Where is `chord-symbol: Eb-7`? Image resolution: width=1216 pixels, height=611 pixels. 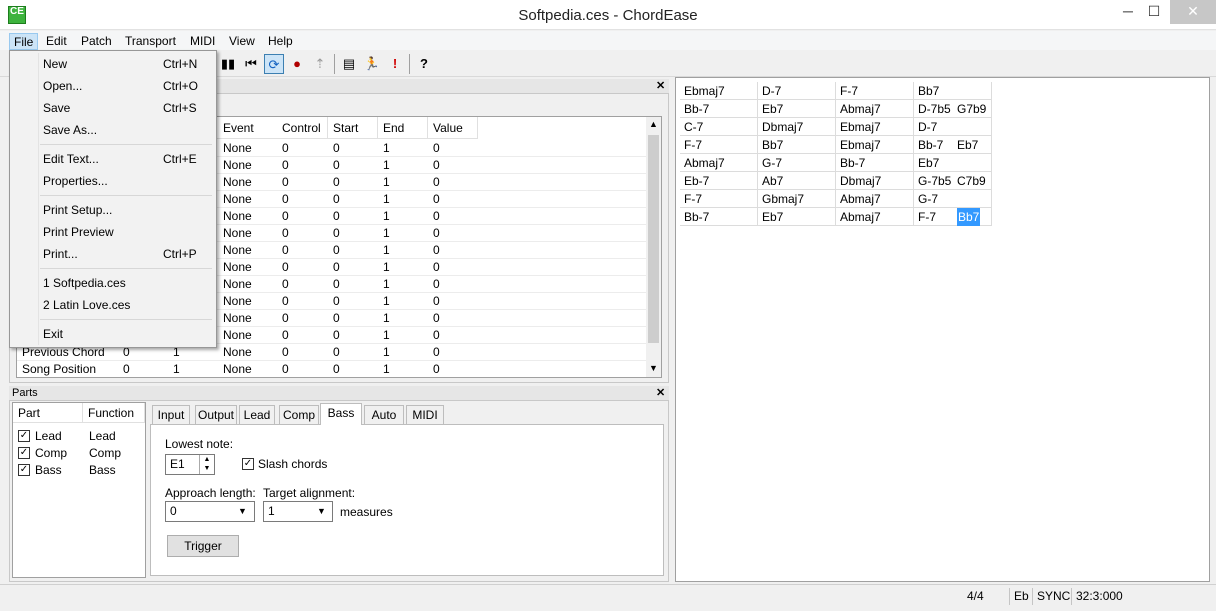 chord-symbol: Eb-7 is located at coordinates (696, 181).